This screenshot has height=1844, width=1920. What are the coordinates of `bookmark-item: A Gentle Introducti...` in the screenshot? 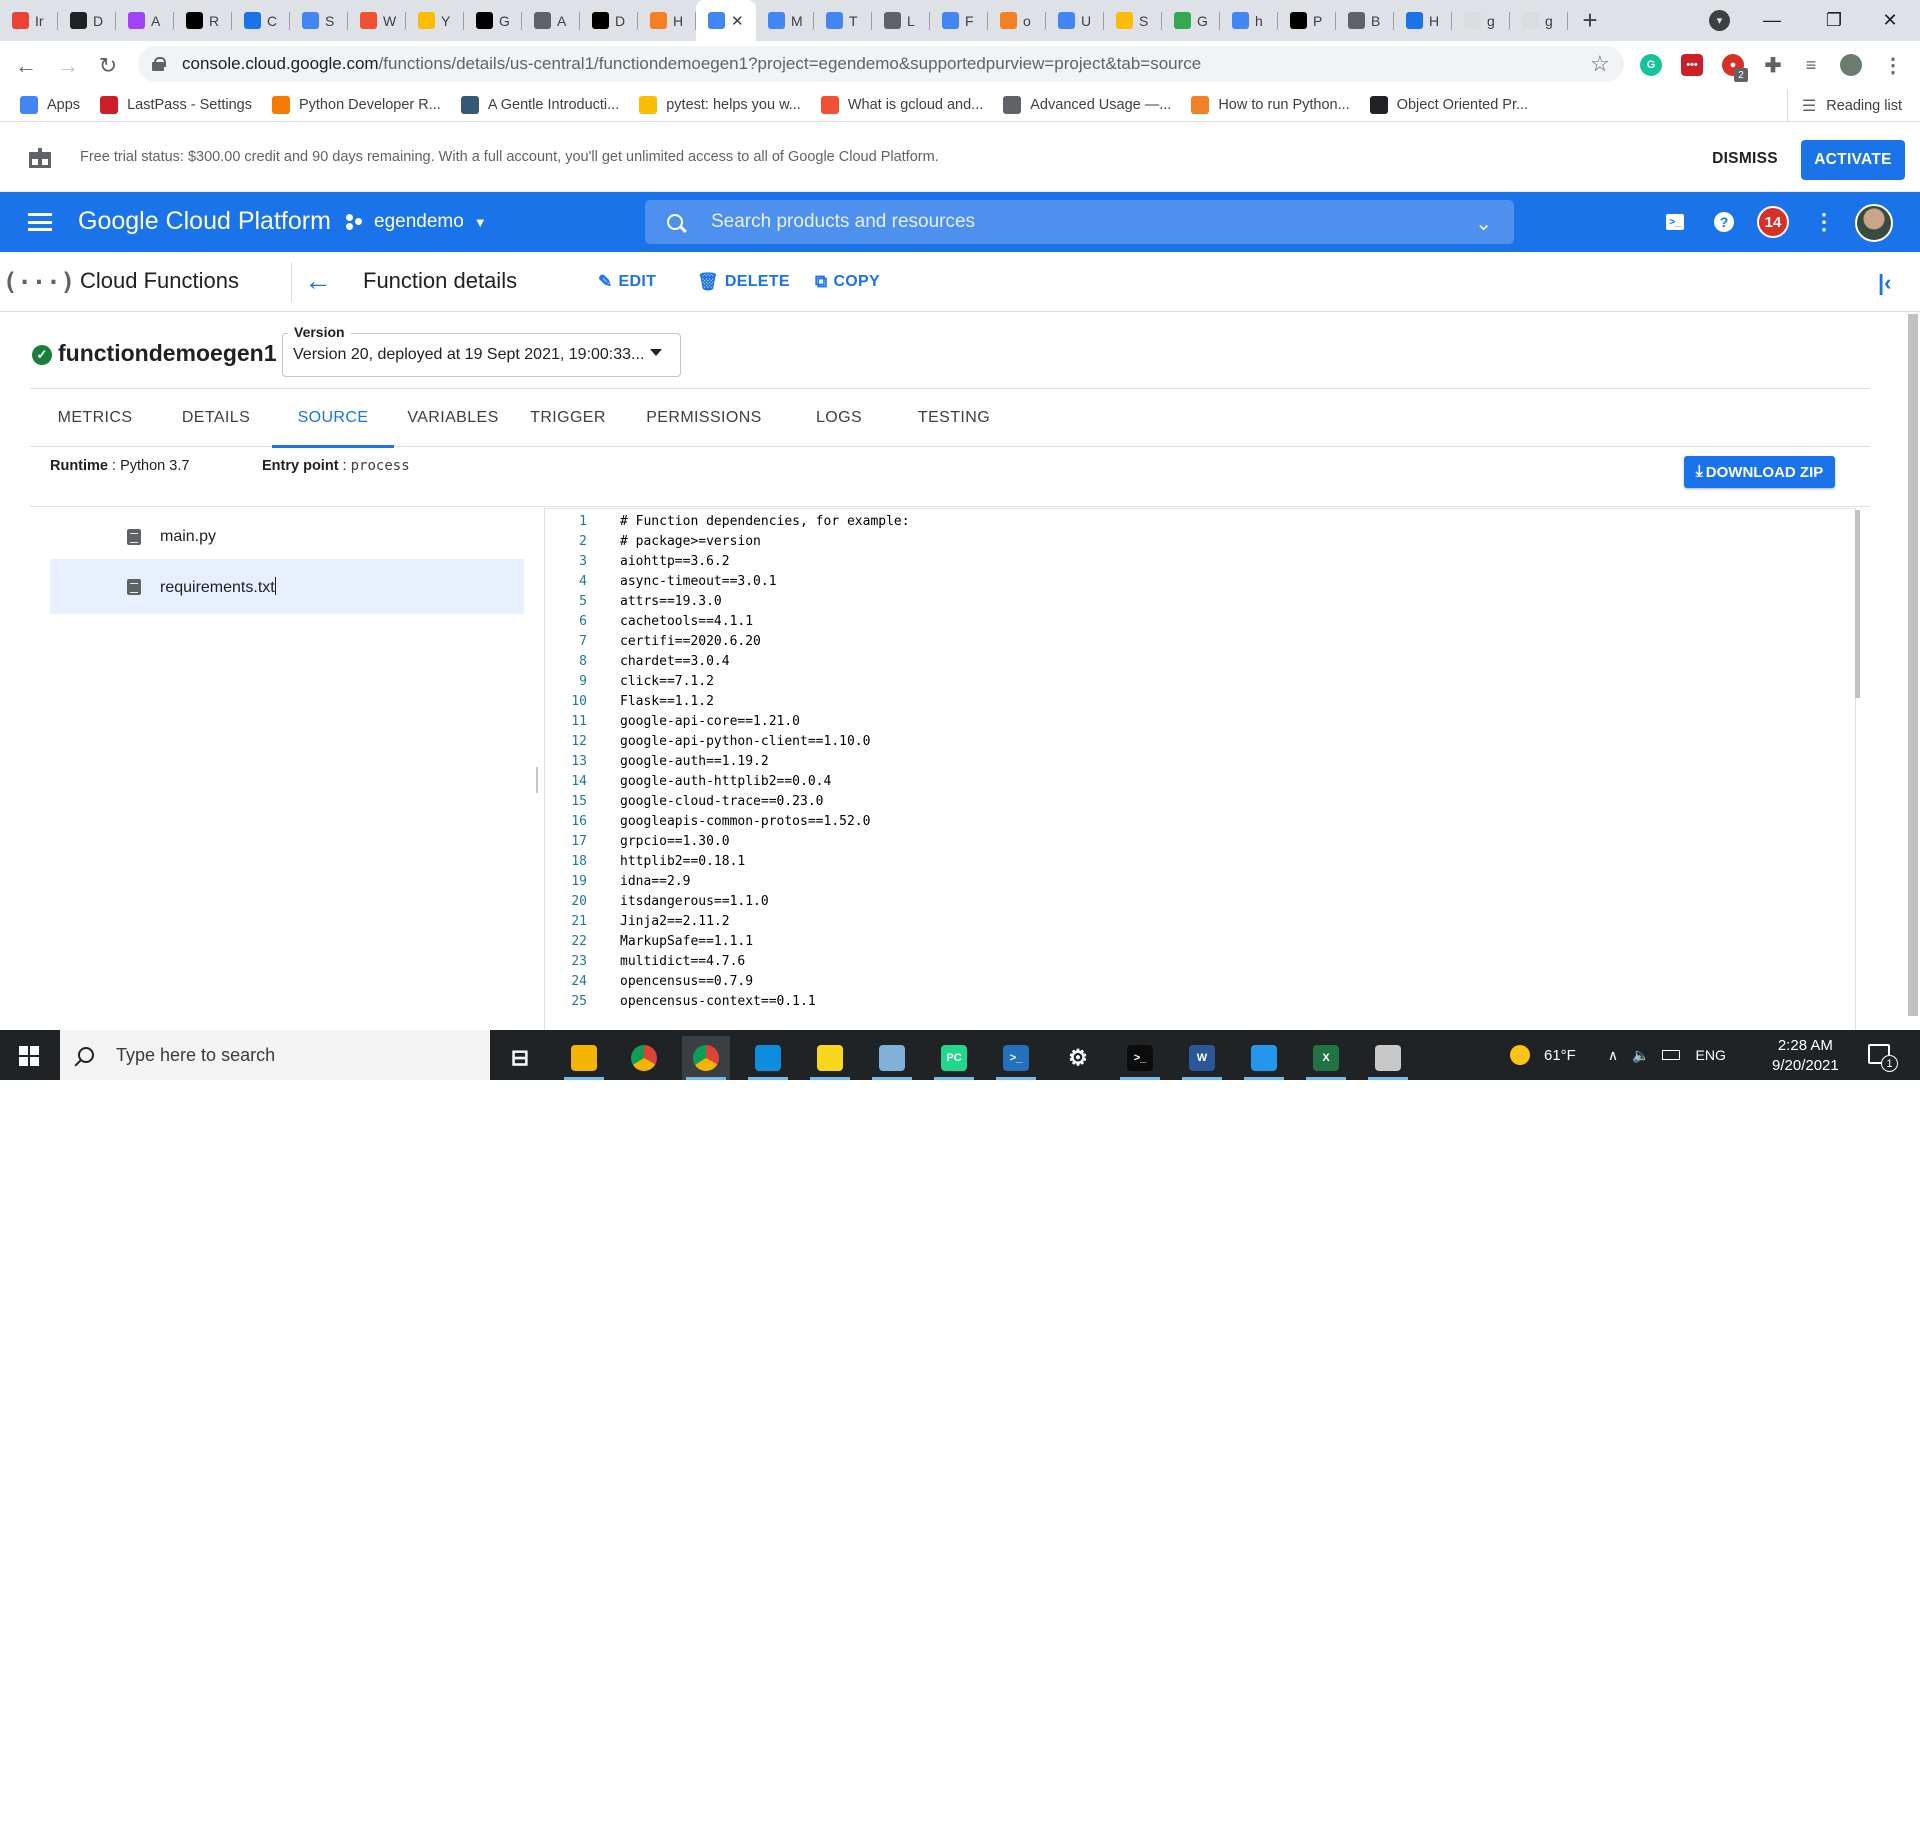 It's located at (530, 105).